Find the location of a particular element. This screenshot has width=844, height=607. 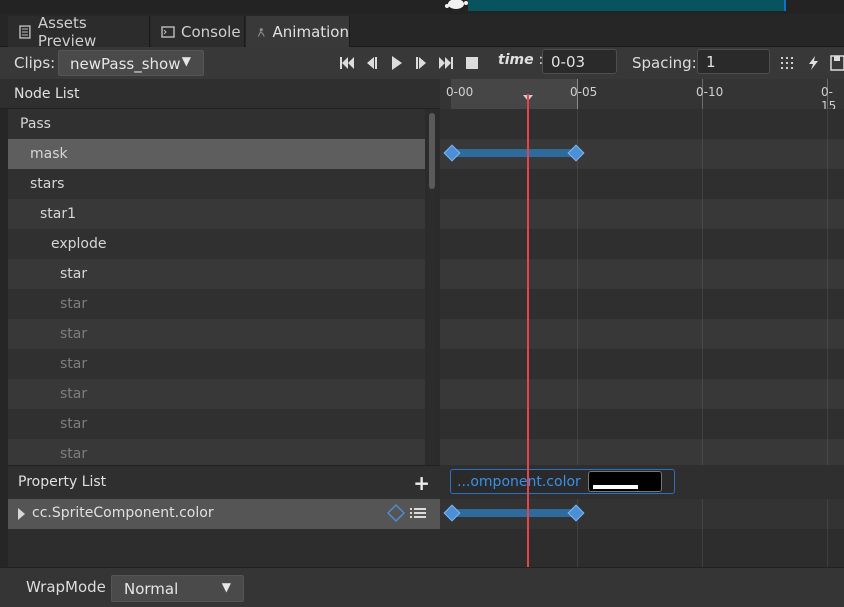

scene-panel is located at coordinates (627, 5).